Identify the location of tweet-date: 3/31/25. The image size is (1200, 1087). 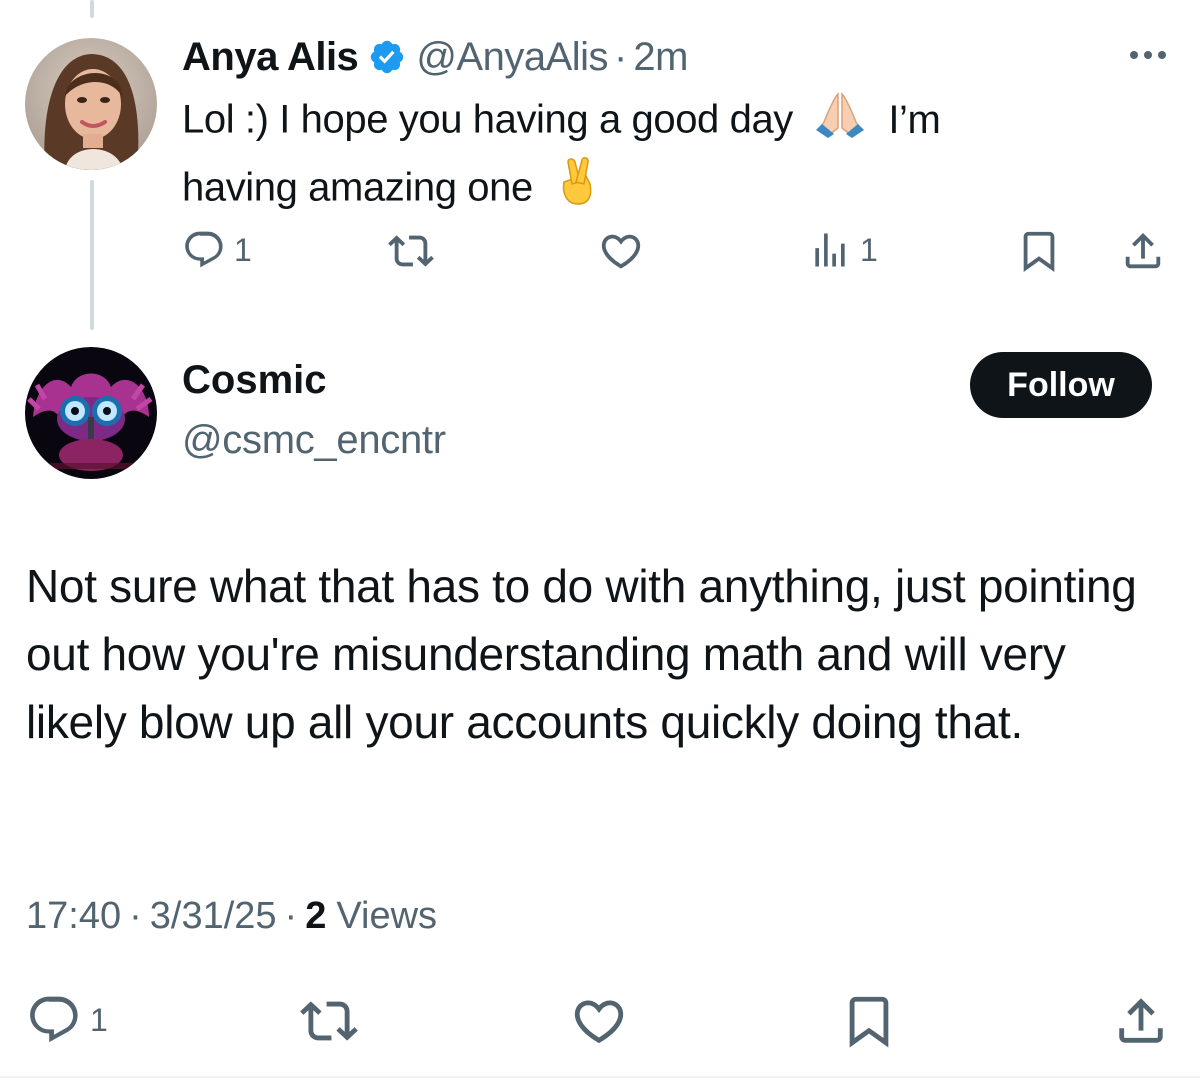
(213, 916).